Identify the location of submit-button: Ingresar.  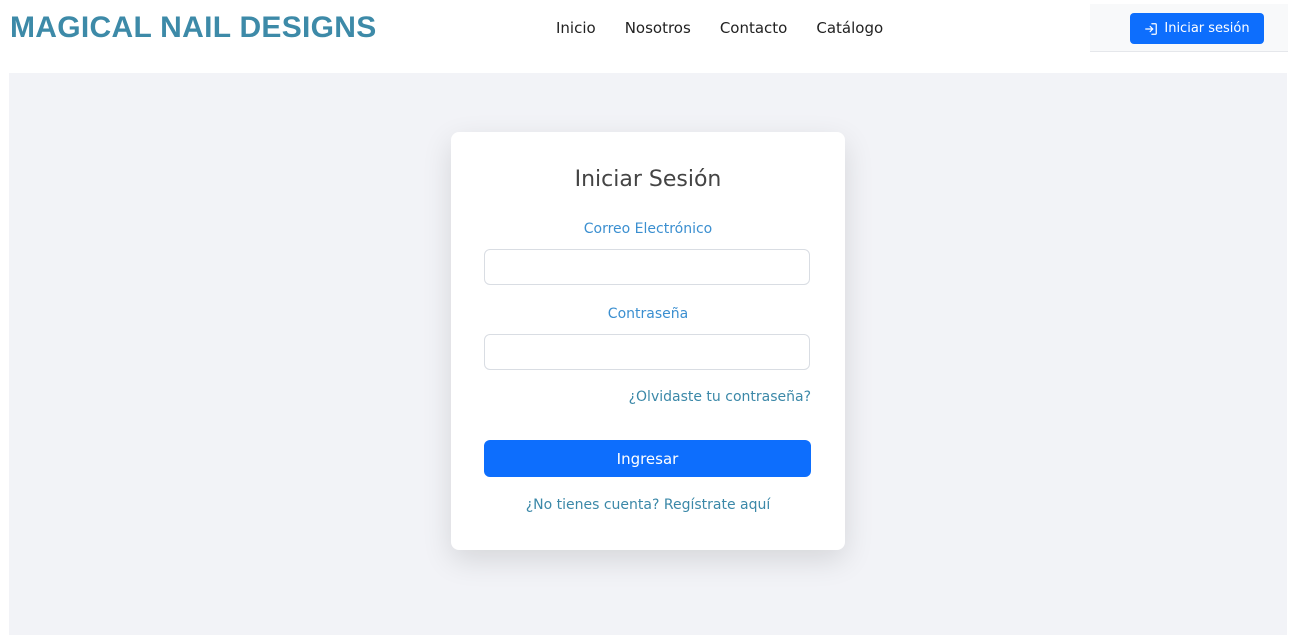
(647, 458).